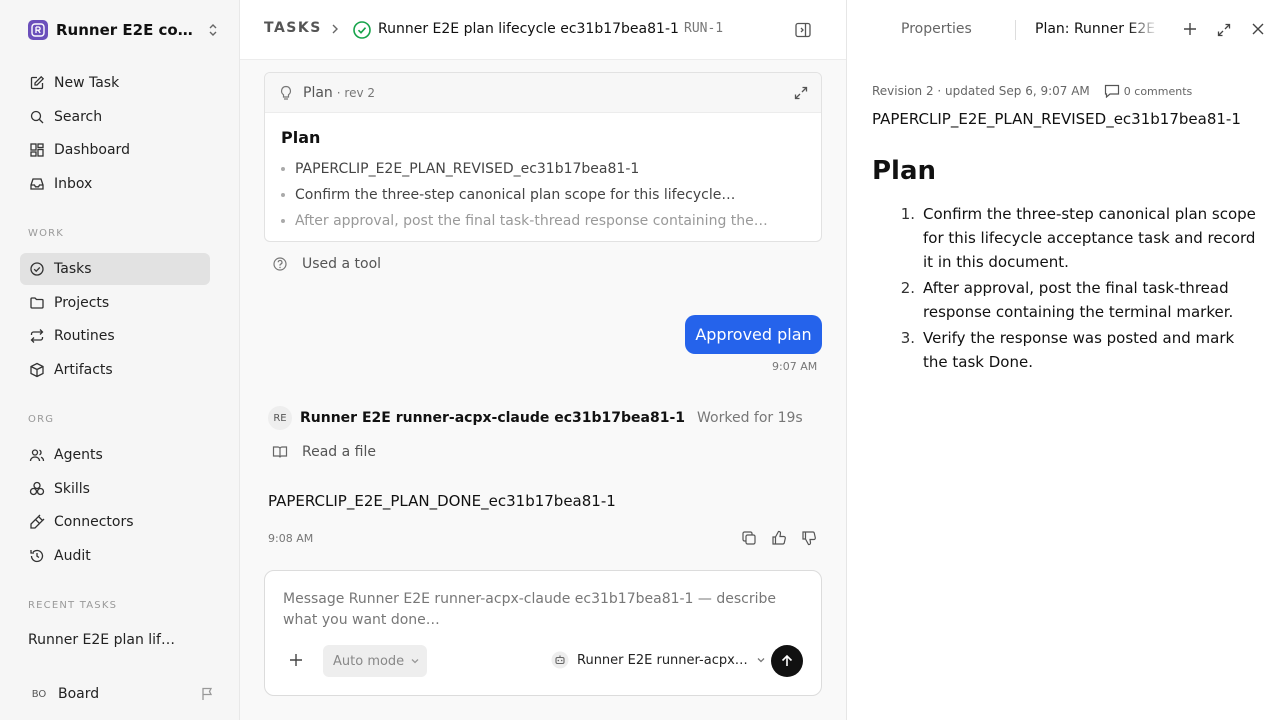  I want to click on sidebar-item-routines: Routines, so click(115, 336).